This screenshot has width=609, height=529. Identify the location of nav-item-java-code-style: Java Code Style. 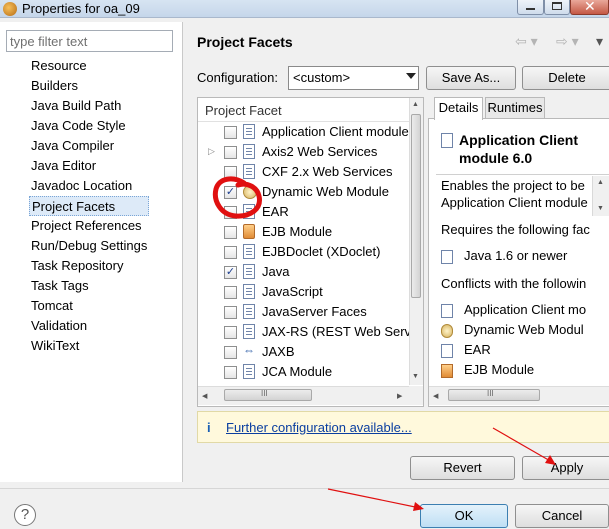
(89, 126).